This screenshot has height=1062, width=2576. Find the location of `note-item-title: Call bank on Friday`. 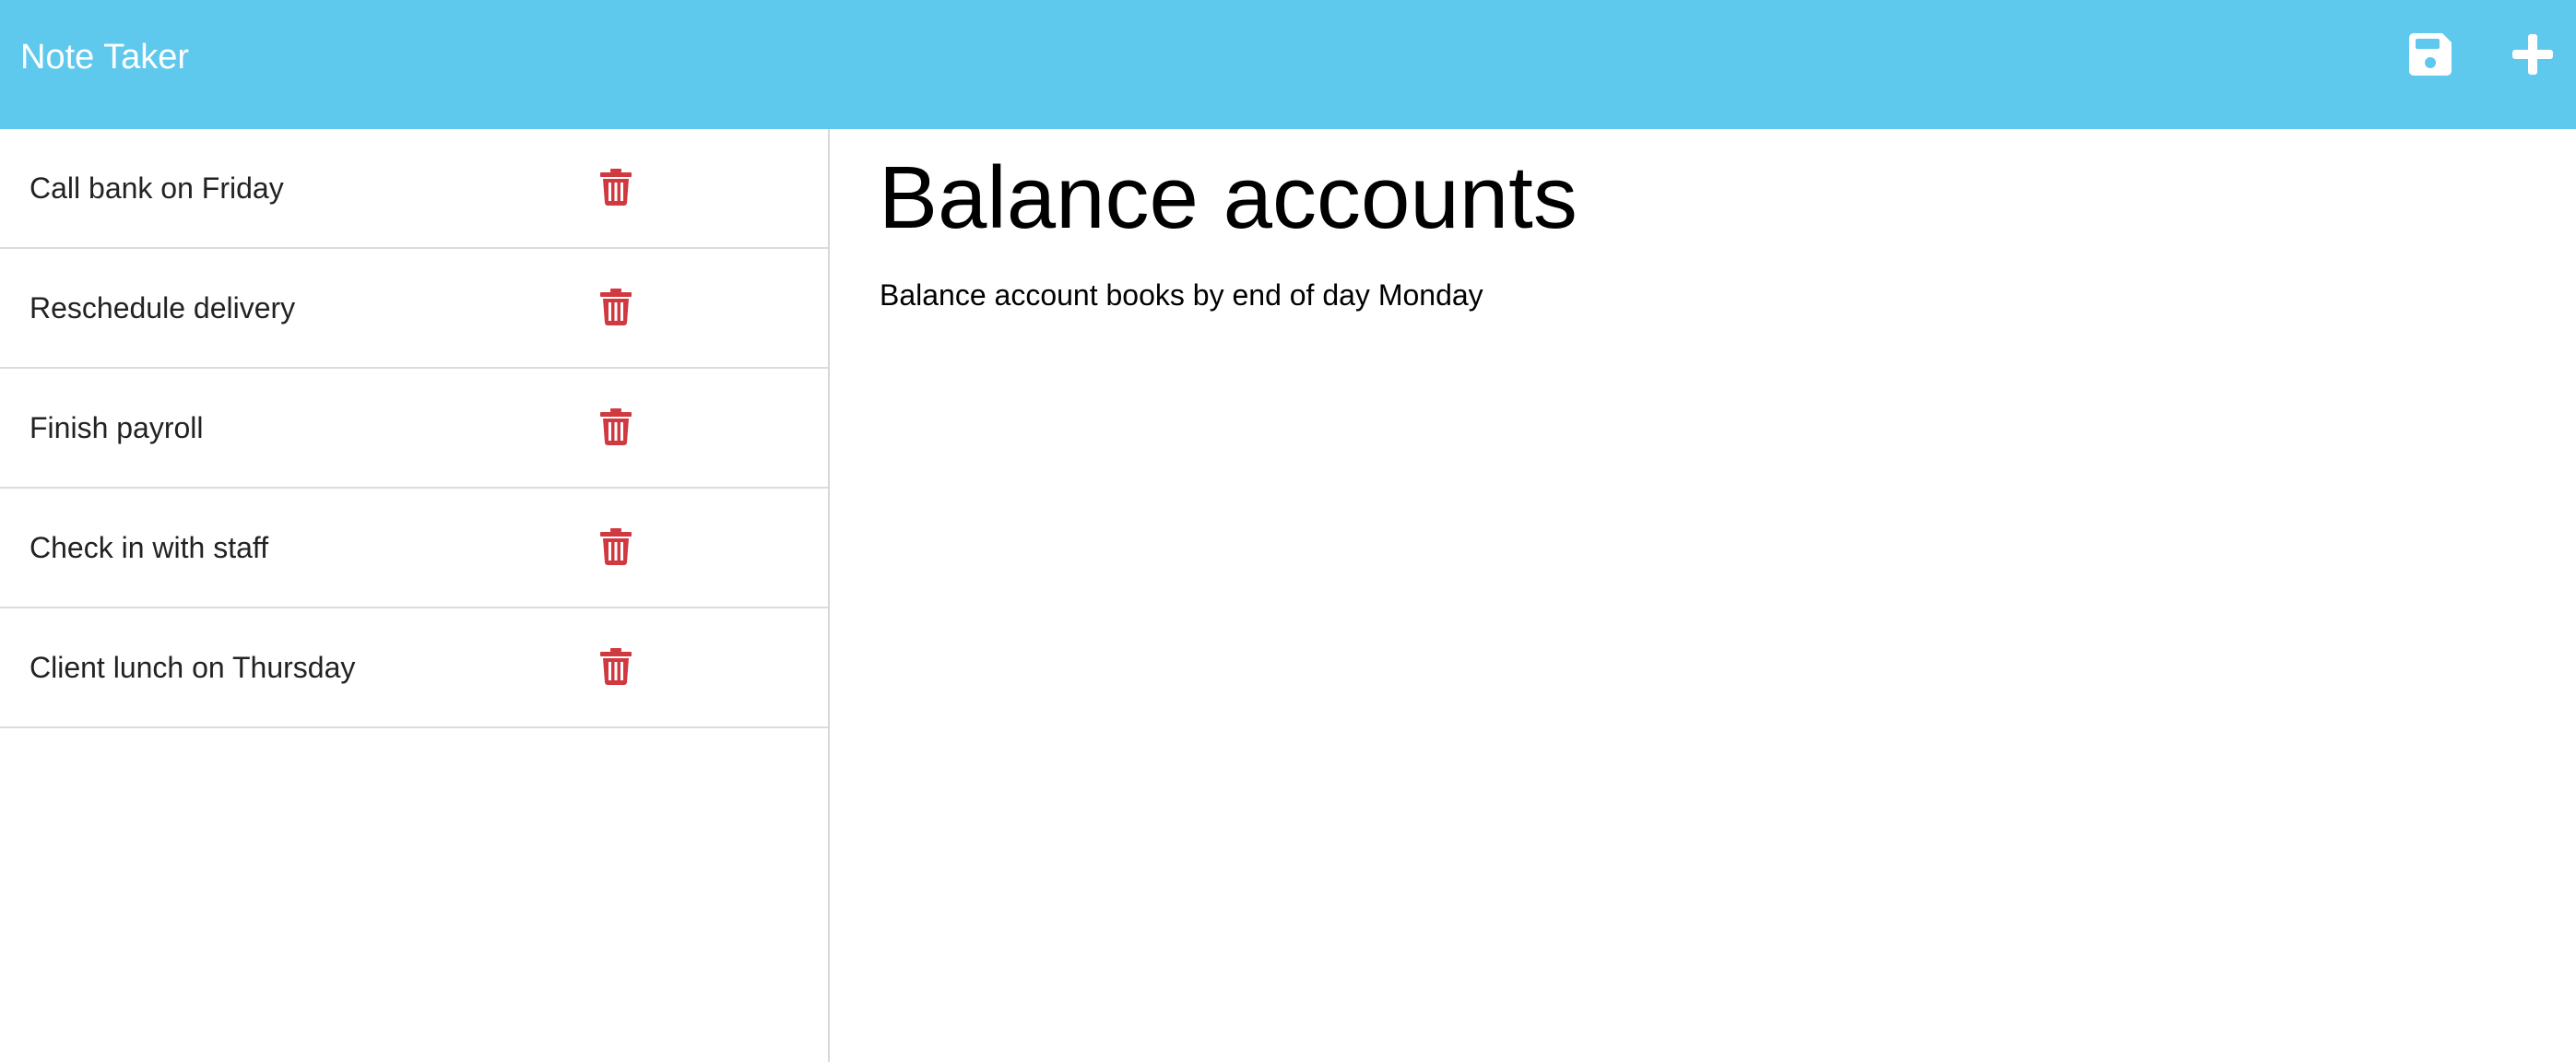

note-item-title: Call bank on Friday is located at coordinates (157, 188).